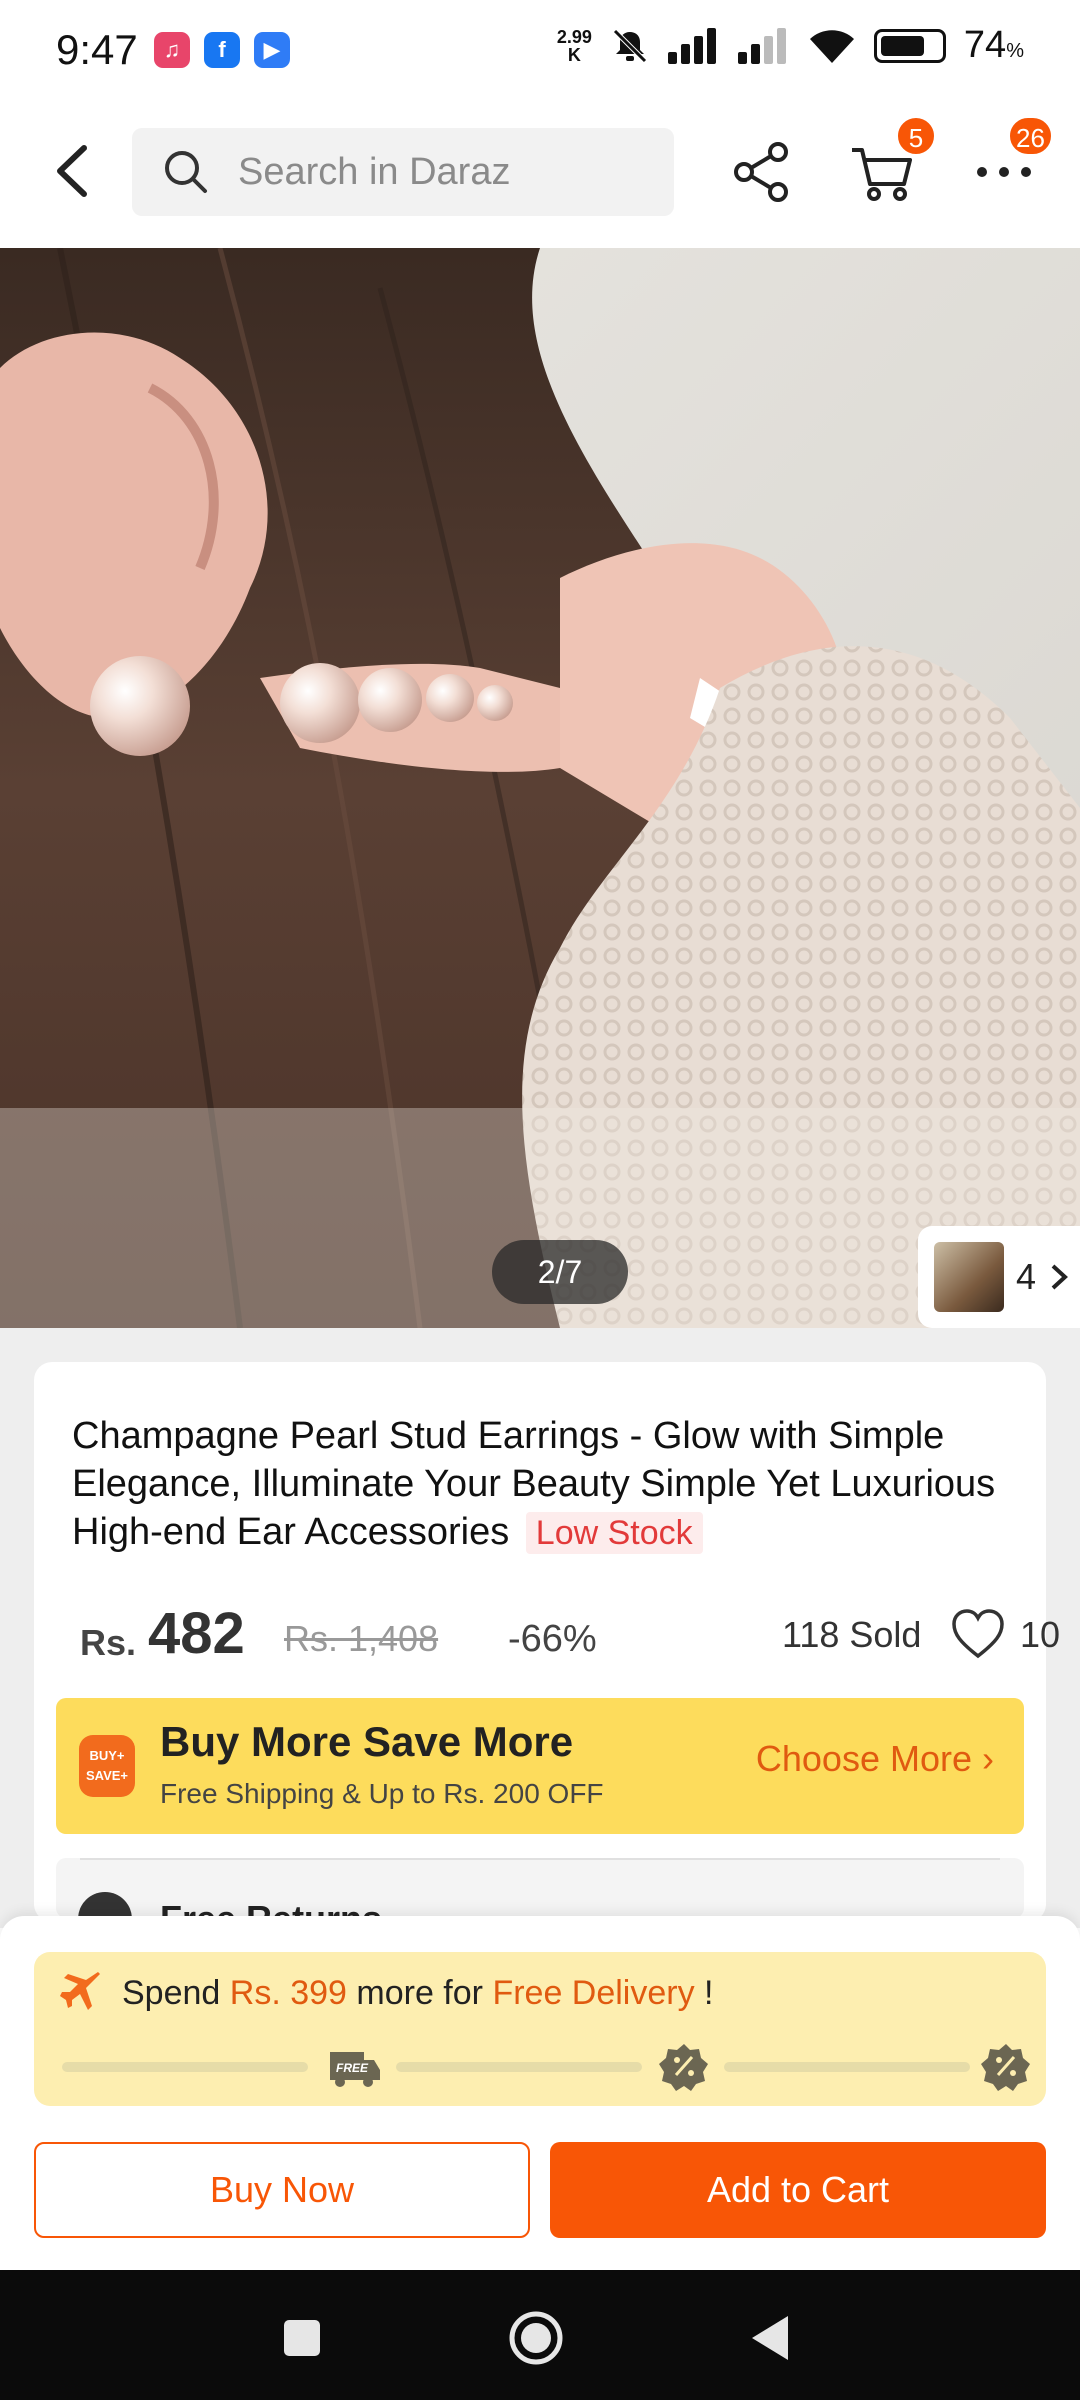 The width and height of the screenshot is (1080, 2400). What do you see at coordinates (302, 2338) in the screenshot?
I see `recent-apps-icon` at bounding box center [302, 2338].